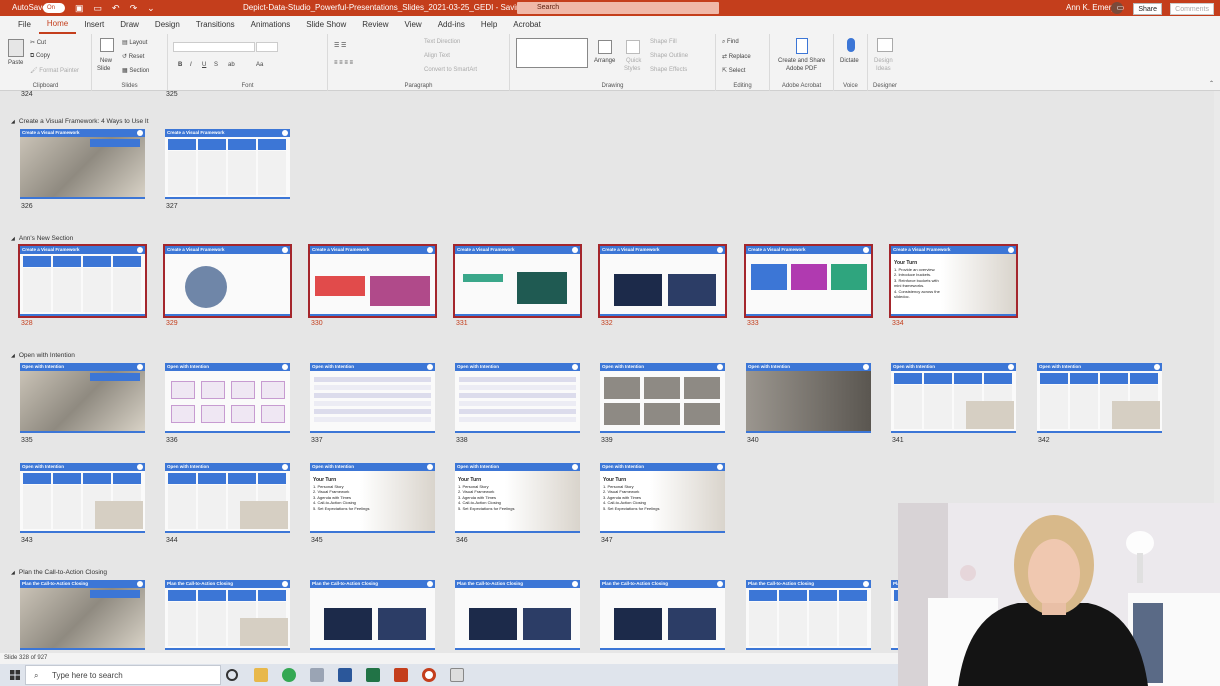 This screenshot has width=1220, height=686. What do you see at coordinates (437, 56) in the screenshot?
I see `align-text-button: Align Text` at bounding box center [437, 56].